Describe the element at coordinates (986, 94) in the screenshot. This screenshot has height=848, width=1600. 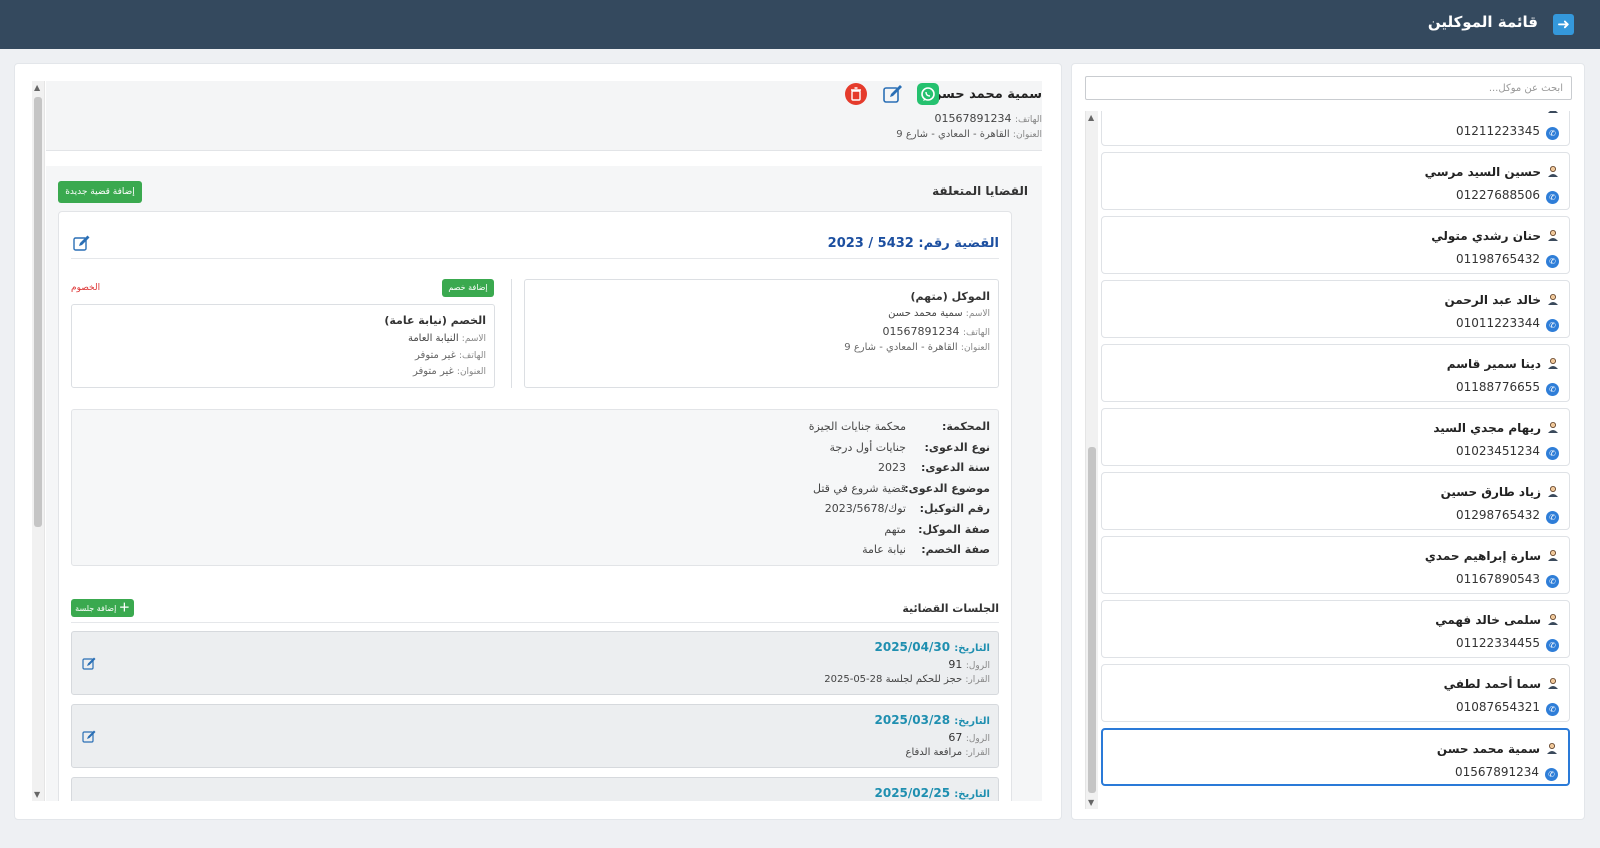
I see `client-name: سمية محمد حسن` at that location.